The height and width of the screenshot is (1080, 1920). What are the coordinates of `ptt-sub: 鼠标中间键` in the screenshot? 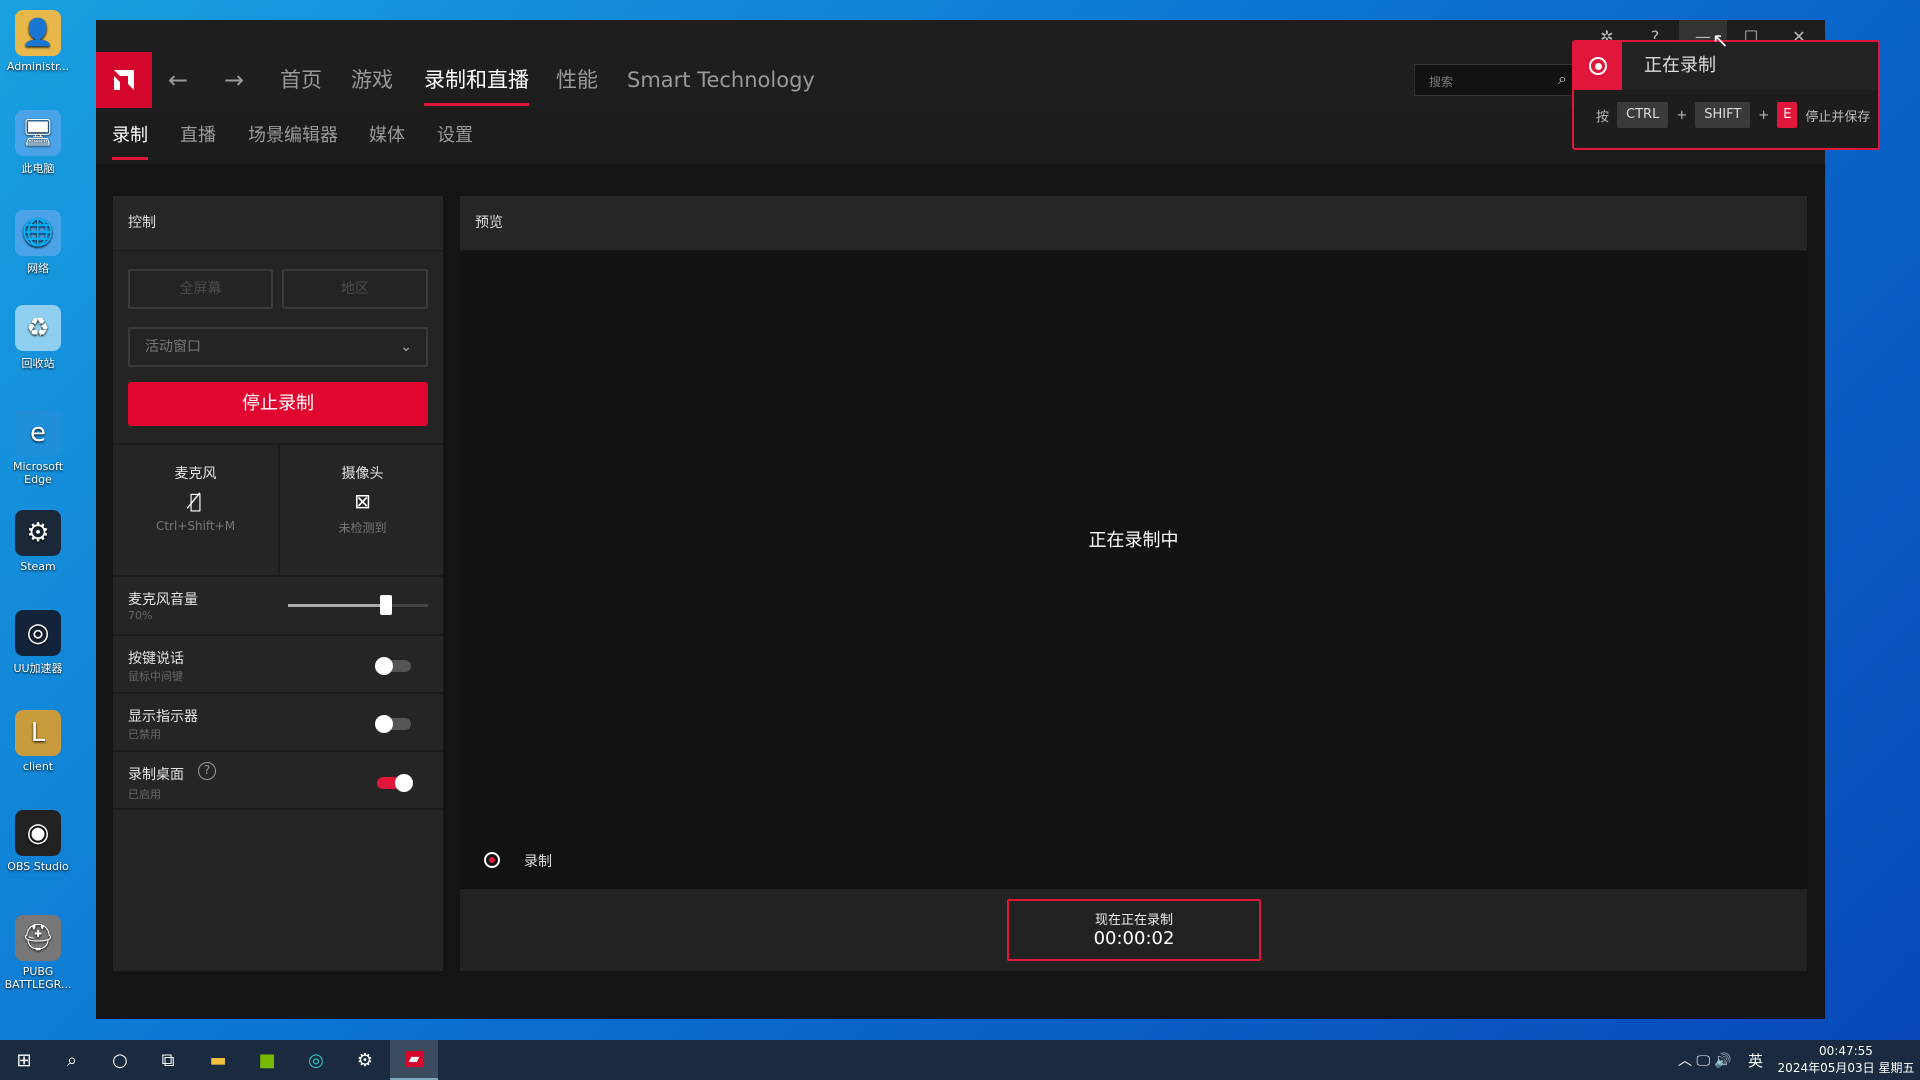 It's located at (155, 676).